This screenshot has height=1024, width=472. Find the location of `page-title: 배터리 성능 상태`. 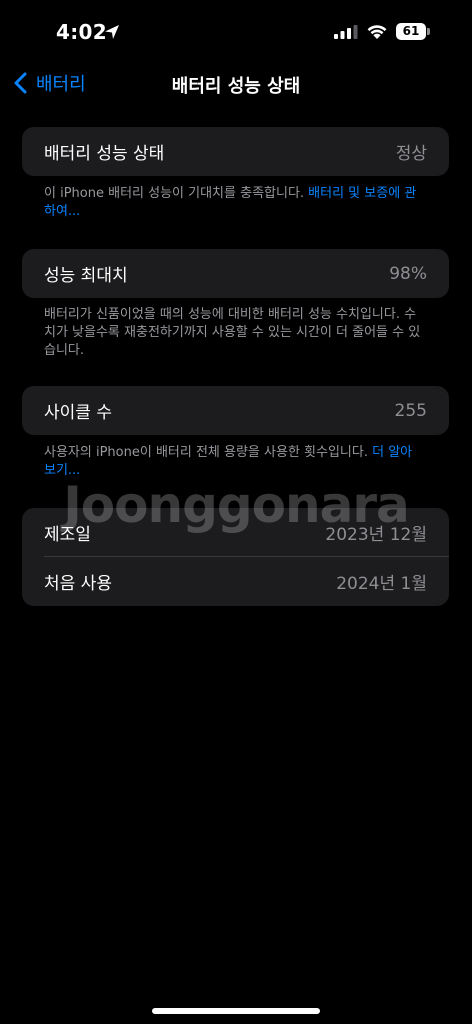

page-title: 배터리 성능 상태 is located at coordinates (236, 86).